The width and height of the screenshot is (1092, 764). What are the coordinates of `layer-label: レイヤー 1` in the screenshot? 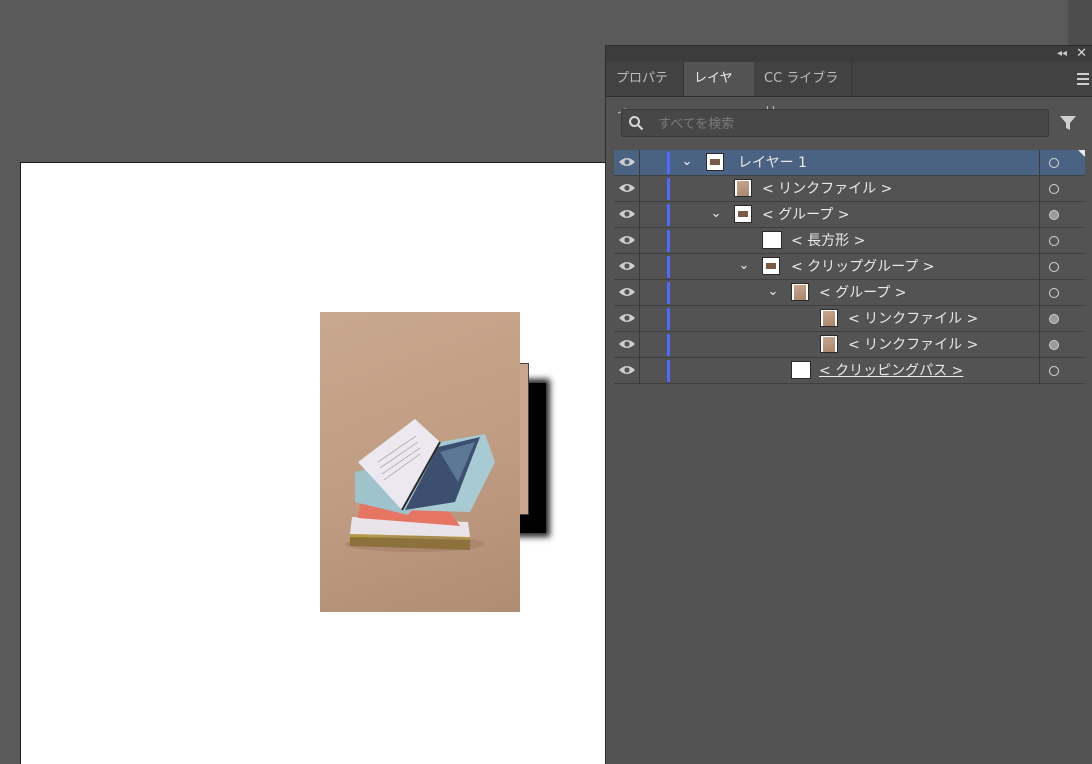 It's located at (772, 163).